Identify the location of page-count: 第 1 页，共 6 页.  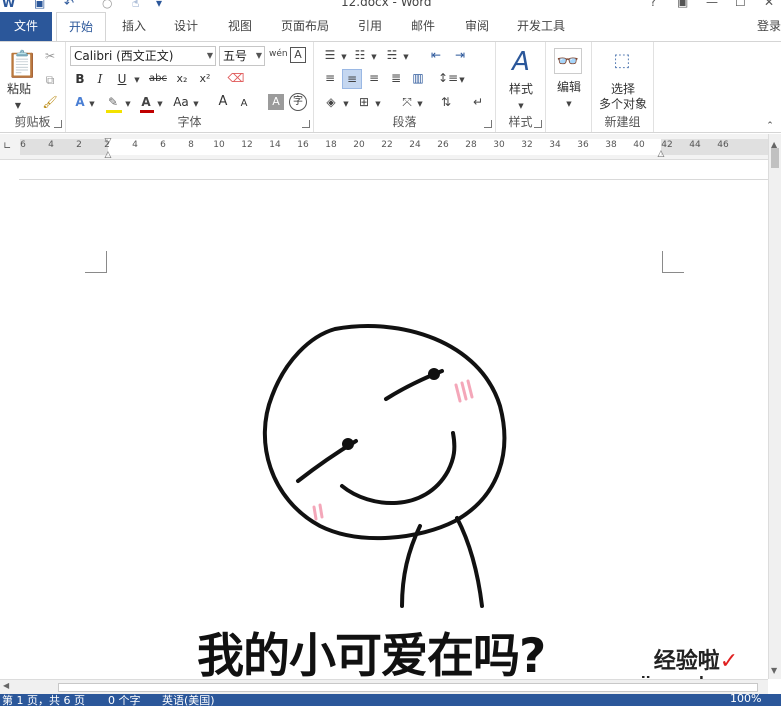
(43, 700).